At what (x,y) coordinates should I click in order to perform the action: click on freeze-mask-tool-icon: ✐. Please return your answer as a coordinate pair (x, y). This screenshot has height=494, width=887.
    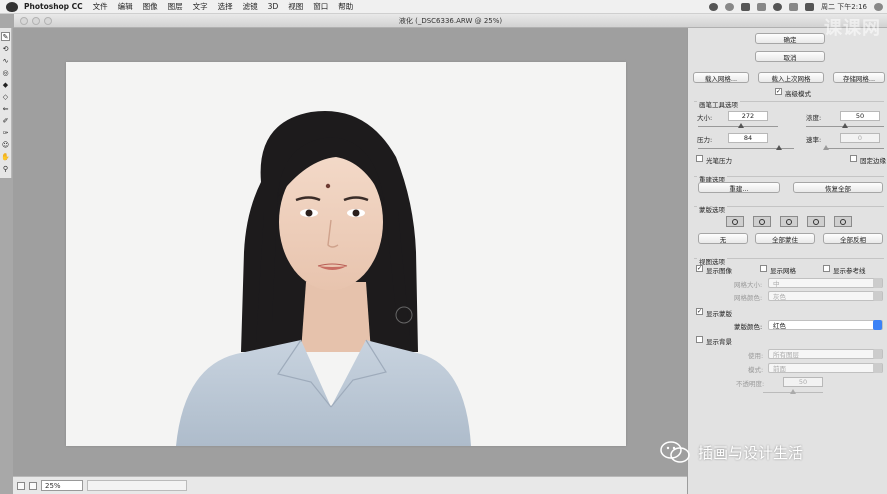
    Looking at the image, I should click on (5, 120).